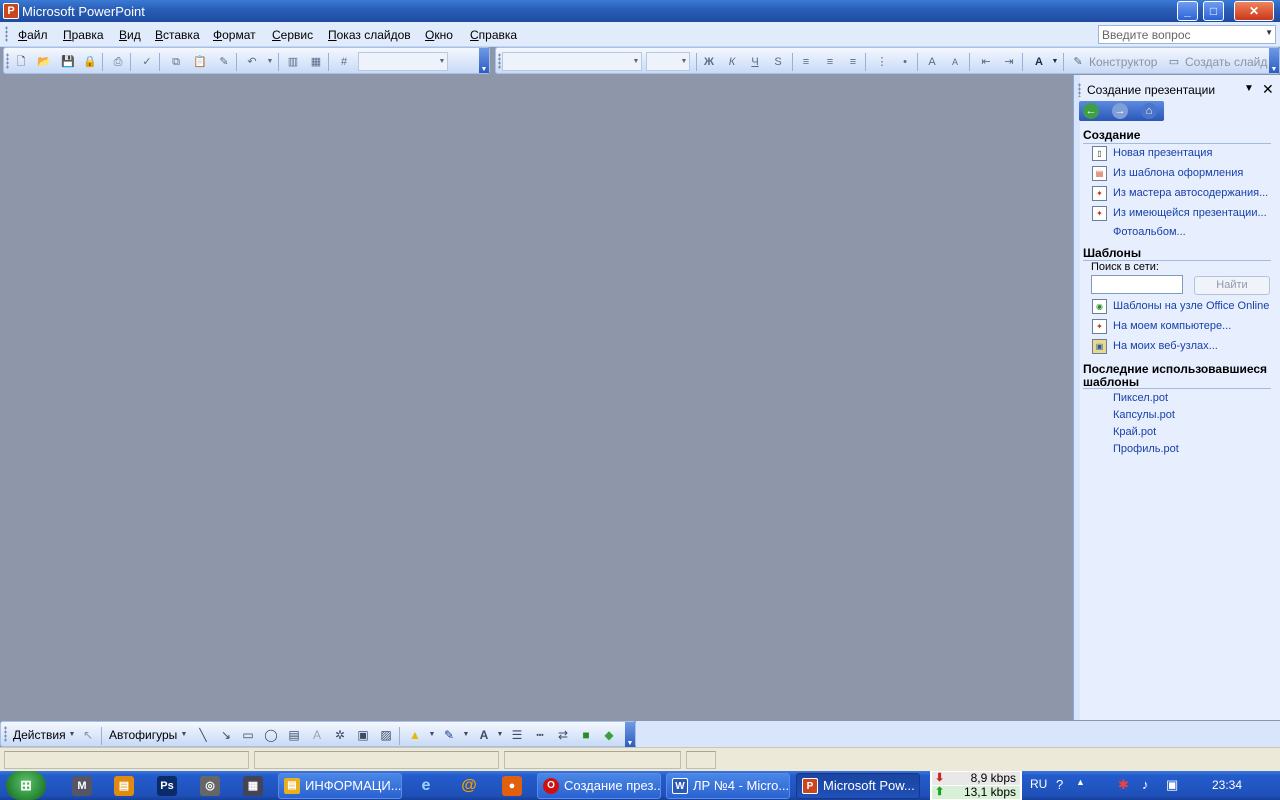  I want to click on recent-template: Край.pot, so click(1134, 432).